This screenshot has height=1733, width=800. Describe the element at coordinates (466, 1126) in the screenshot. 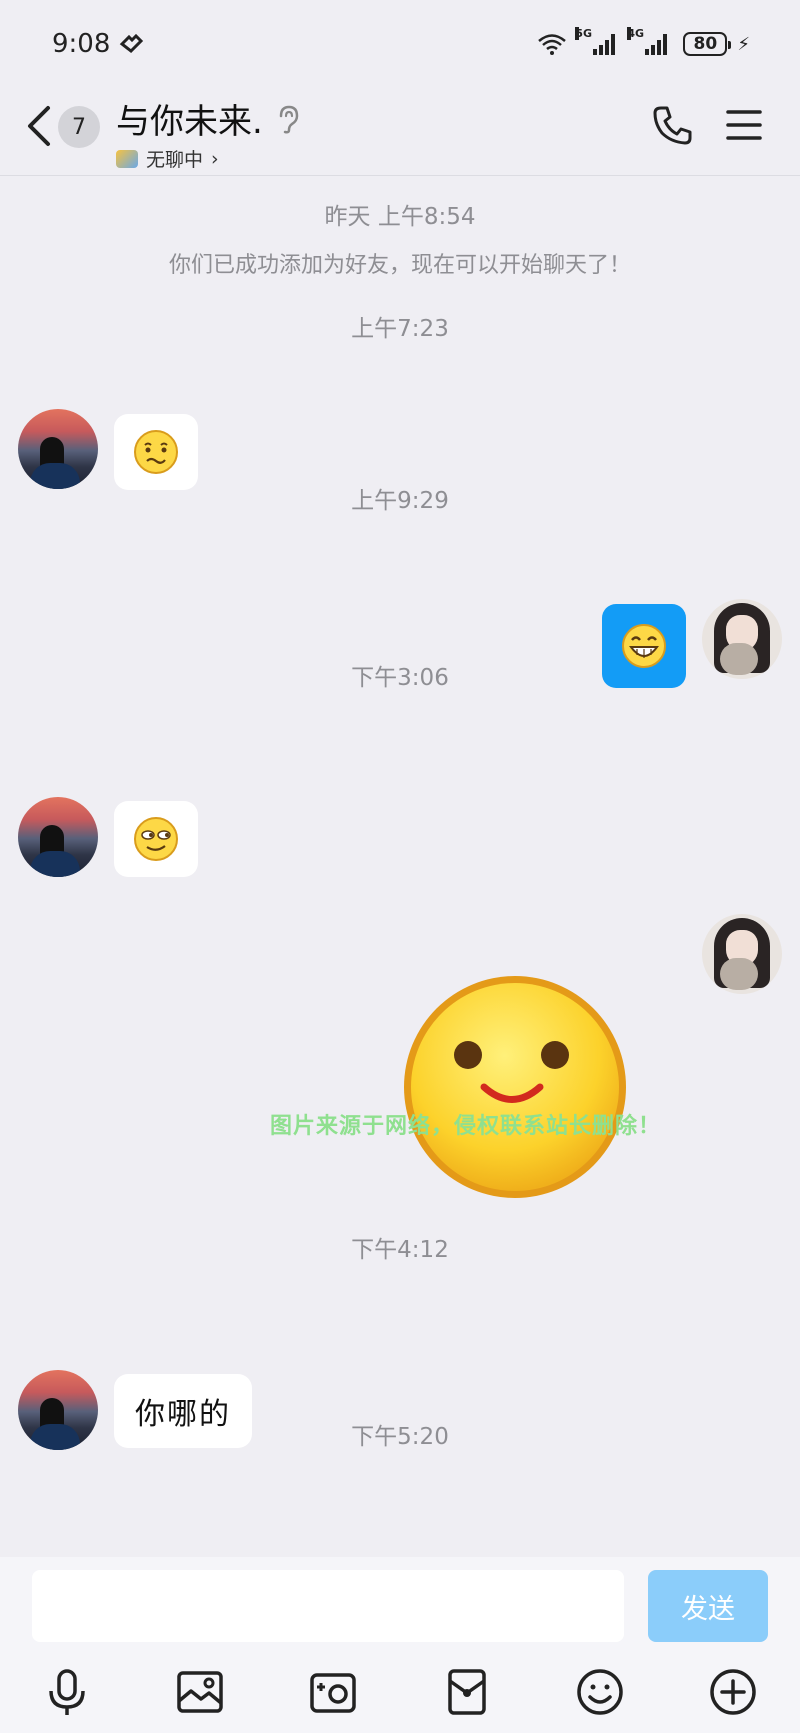

I see `watermark-text: 图片来源于网络，侵权联系站长删除！` at that location.